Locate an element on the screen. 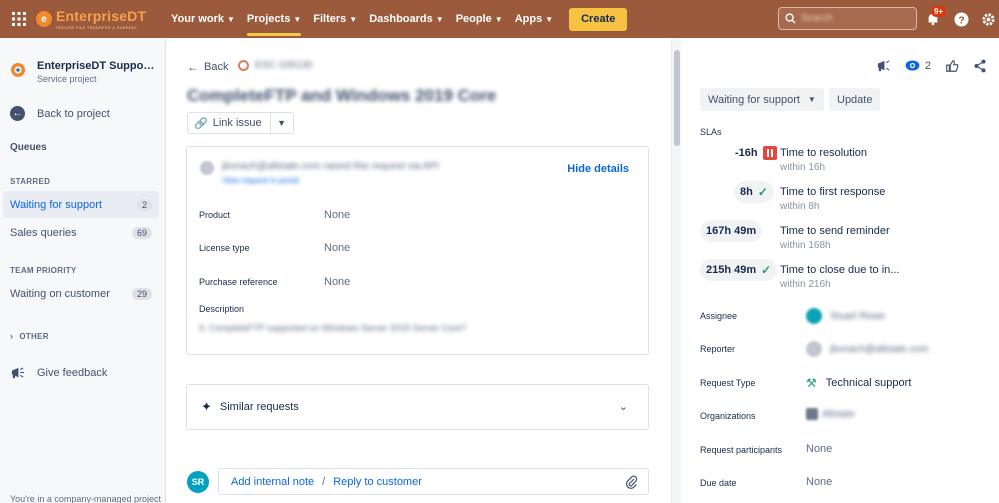 The width and height of the screenshot is (999, 503). other-section-toggle: › OTHER is located at coordinates (29, 336).